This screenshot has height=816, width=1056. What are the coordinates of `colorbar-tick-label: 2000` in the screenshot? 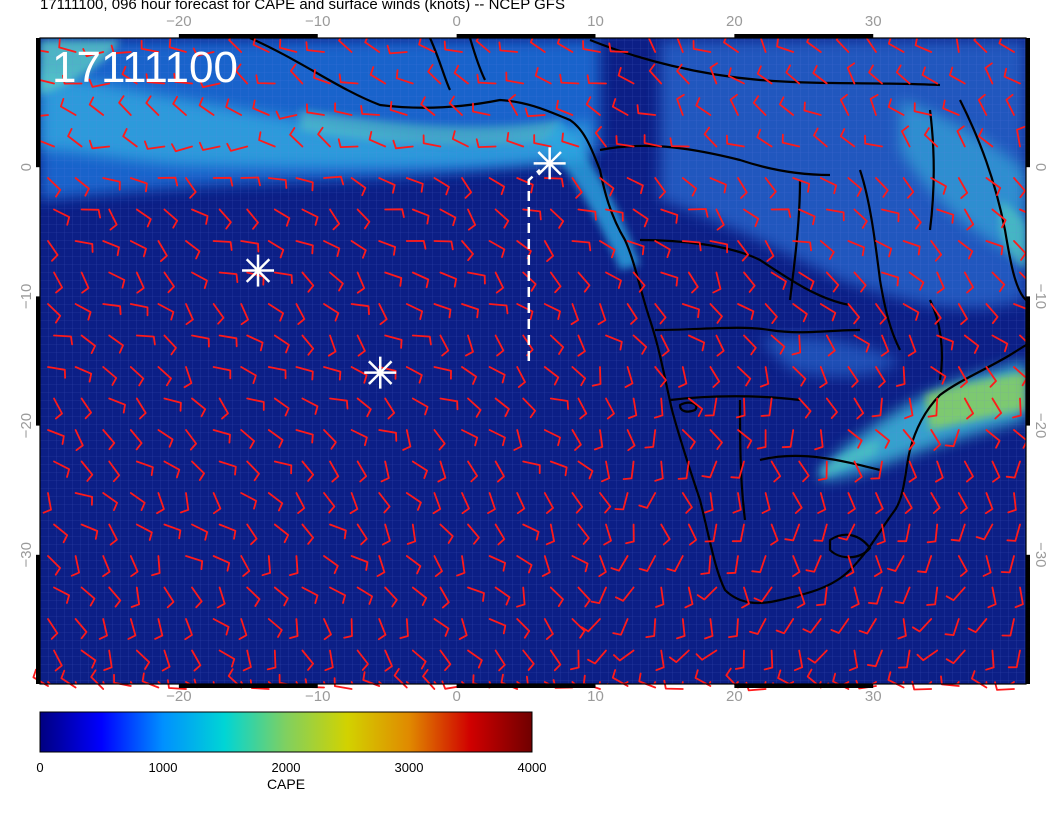 It's located at (286, 767).